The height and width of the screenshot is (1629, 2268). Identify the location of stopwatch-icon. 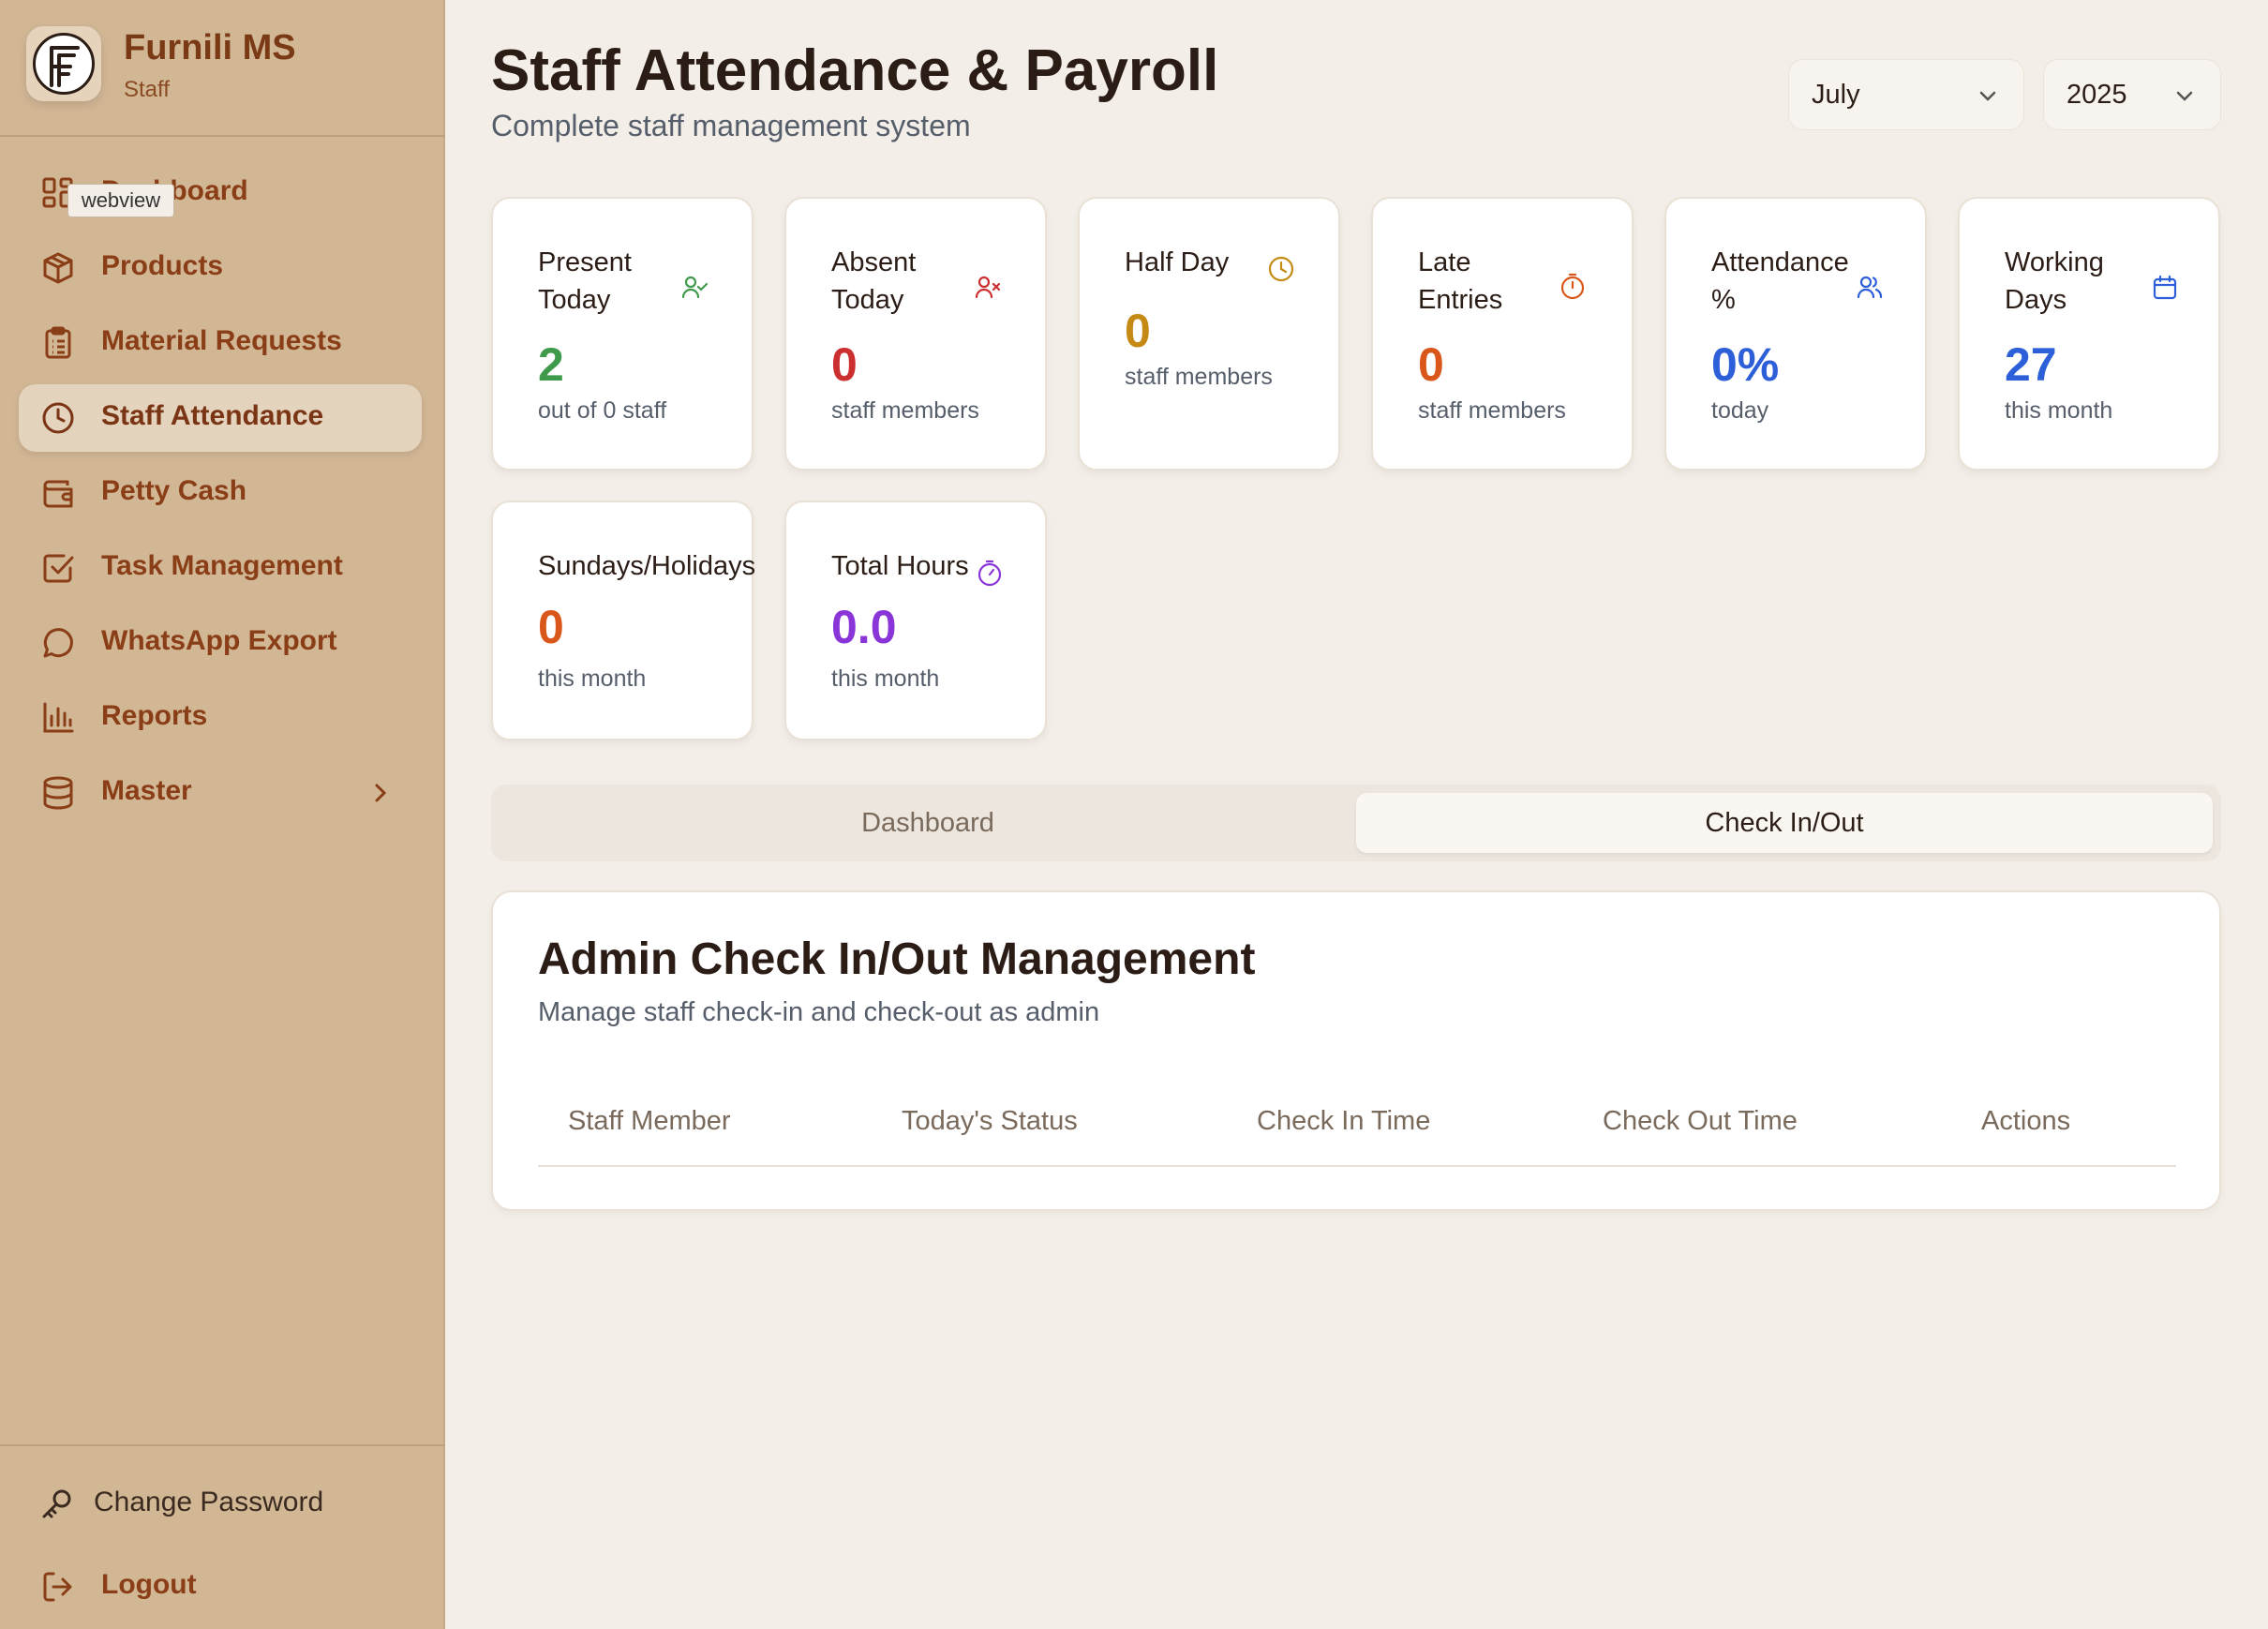
(990, 573).